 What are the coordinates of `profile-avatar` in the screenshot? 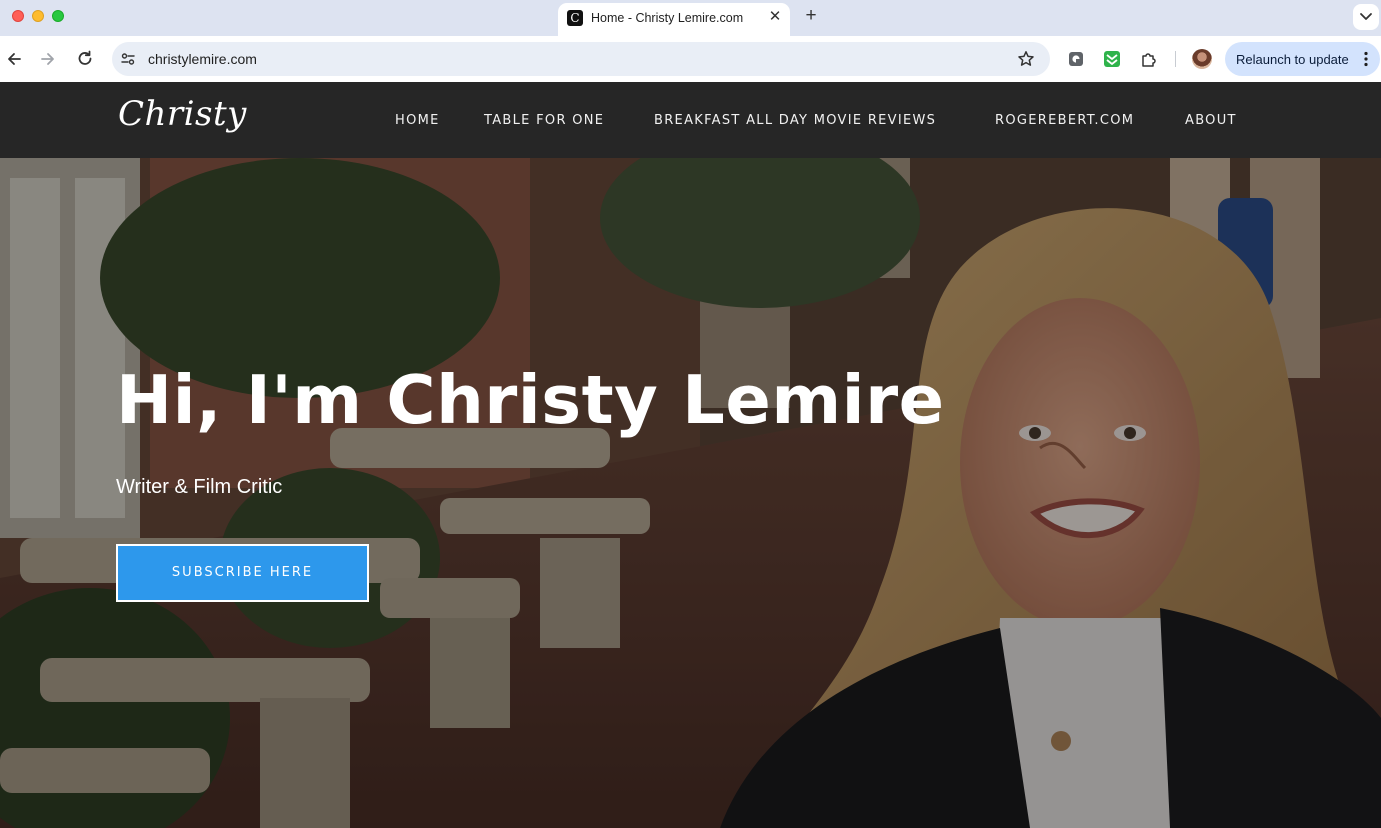 It's located at (1202, 59).